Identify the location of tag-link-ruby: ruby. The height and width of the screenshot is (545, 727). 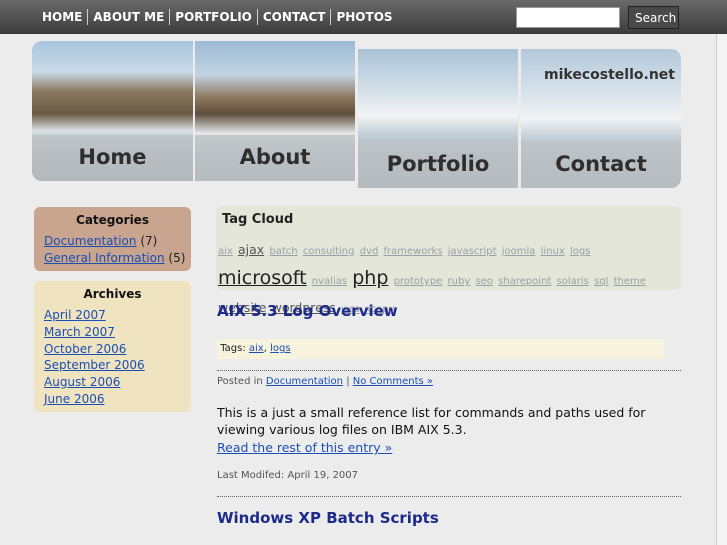
(459, 281).